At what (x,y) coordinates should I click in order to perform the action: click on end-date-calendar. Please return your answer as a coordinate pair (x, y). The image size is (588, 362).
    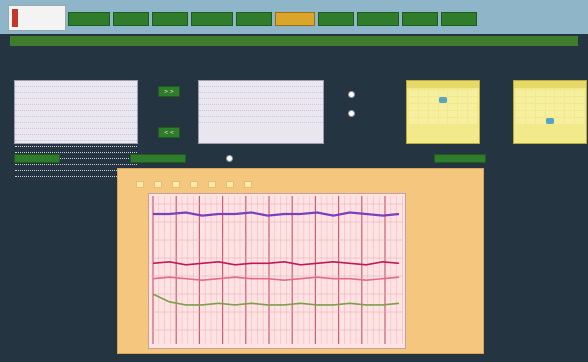
    Looking at the image, I should click on (550, 112).